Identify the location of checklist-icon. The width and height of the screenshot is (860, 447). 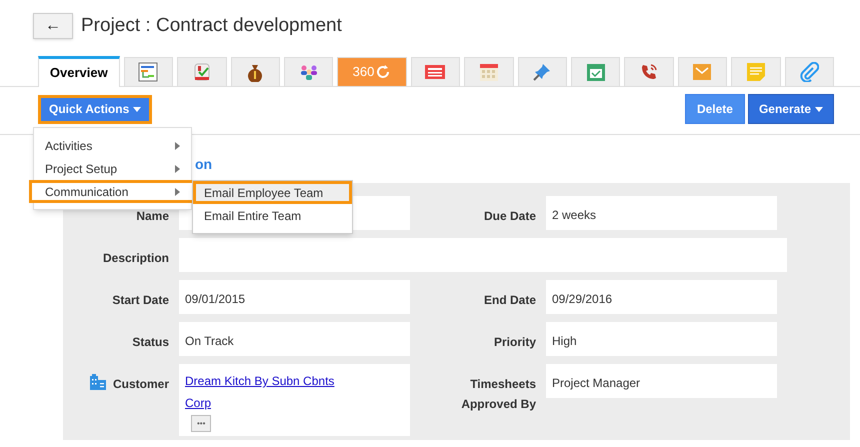
(202, 72).